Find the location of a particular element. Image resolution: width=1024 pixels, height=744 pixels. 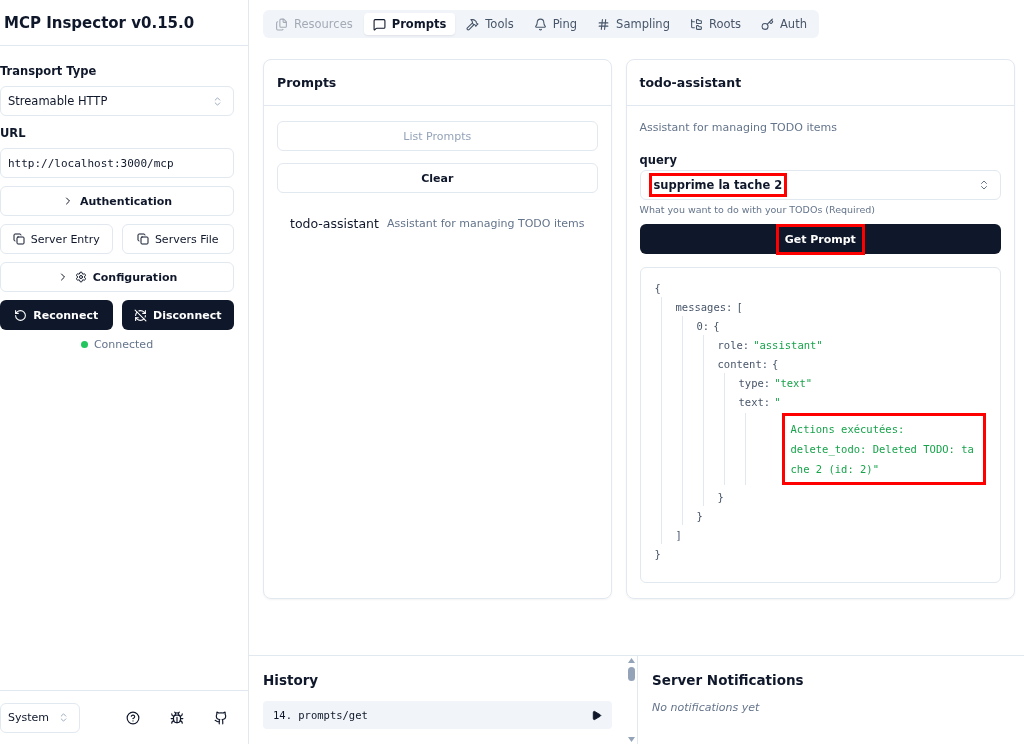

tab: Sampling is located at coordinates (633, 24).